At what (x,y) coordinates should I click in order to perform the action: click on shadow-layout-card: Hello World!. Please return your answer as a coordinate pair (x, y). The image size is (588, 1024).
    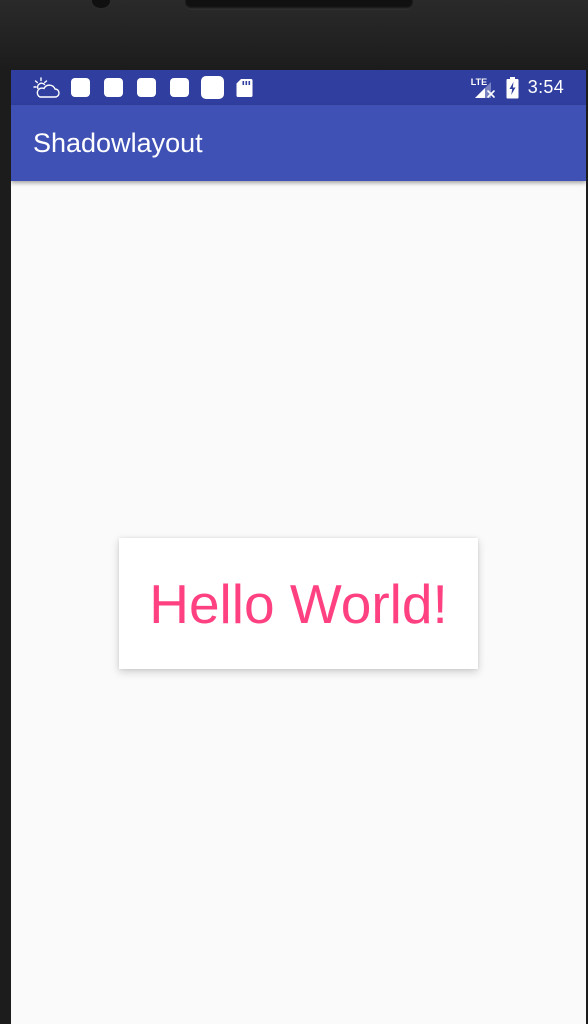
    Looking at the image, I should click on (298, 603).